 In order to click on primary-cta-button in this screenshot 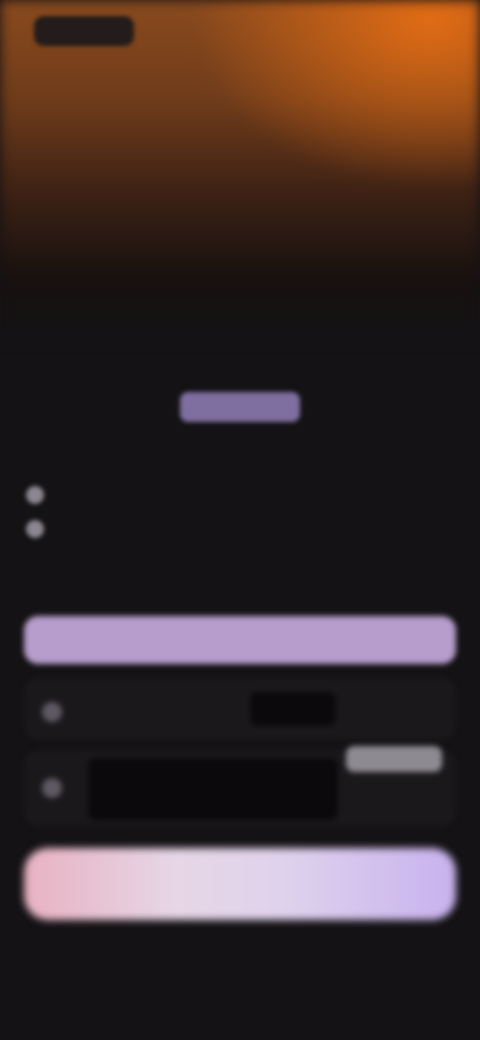, I will do `click(240, 640)`.